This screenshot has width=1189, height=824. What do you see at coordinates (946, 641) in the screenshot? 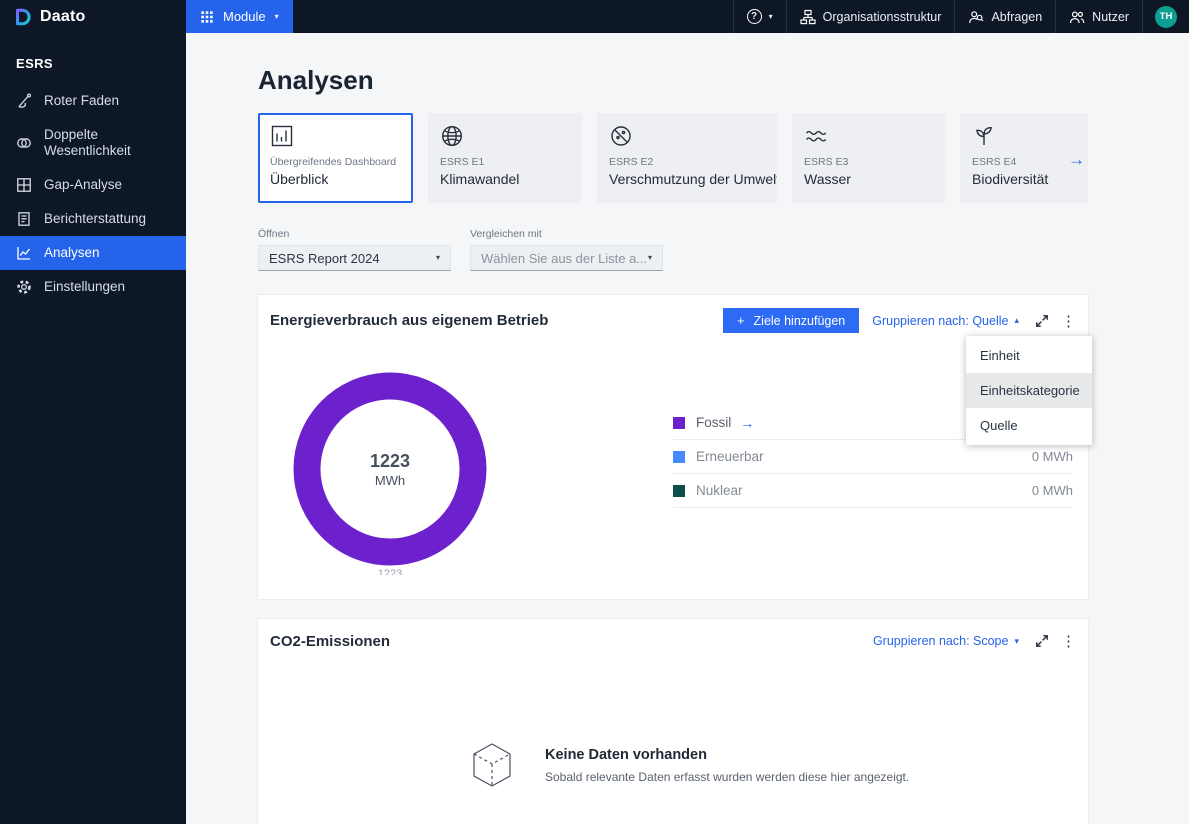
I see `group-by-scope-dropdown: Gruppieren nach: Scope ▾` at bounding box center [946, 641].